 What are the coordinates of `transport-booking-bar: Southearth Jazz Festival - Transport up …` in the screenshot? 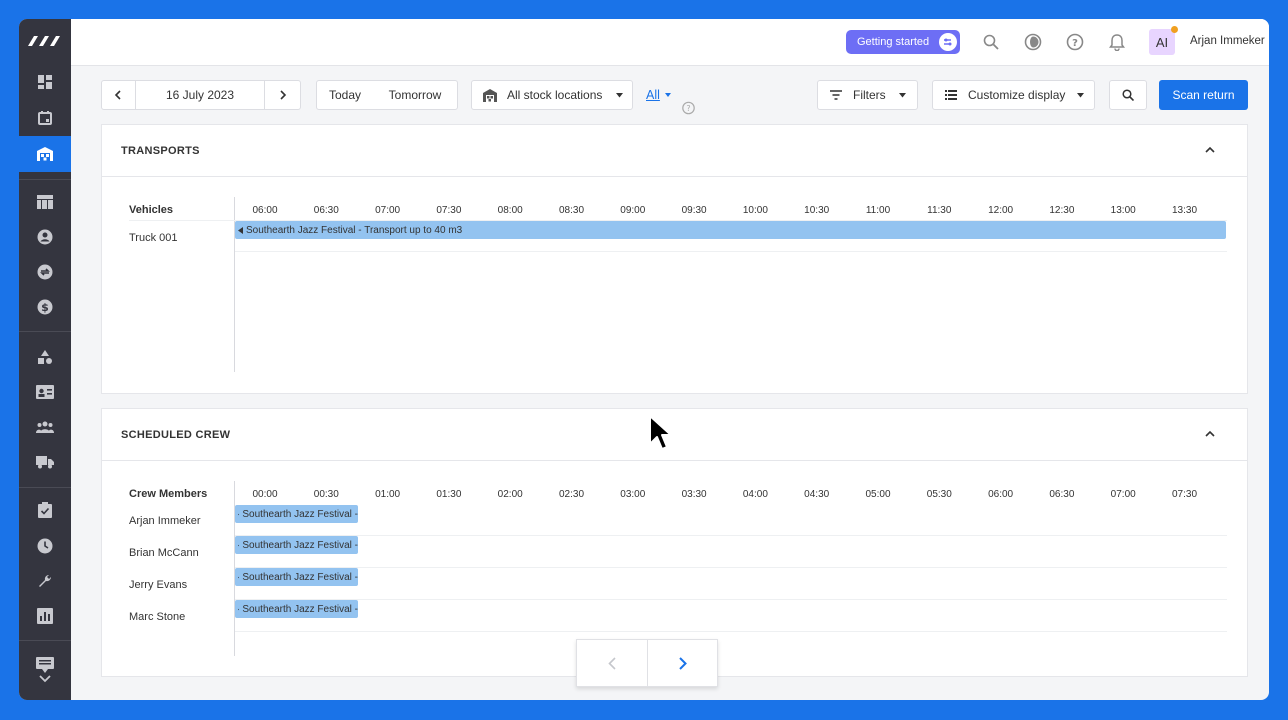 It's located at (730, 230).